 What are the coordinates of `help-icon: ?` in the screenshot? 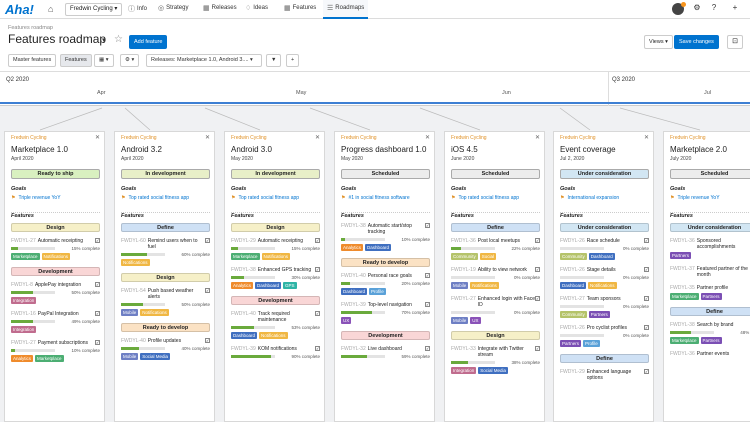 It's located at (714, 9).